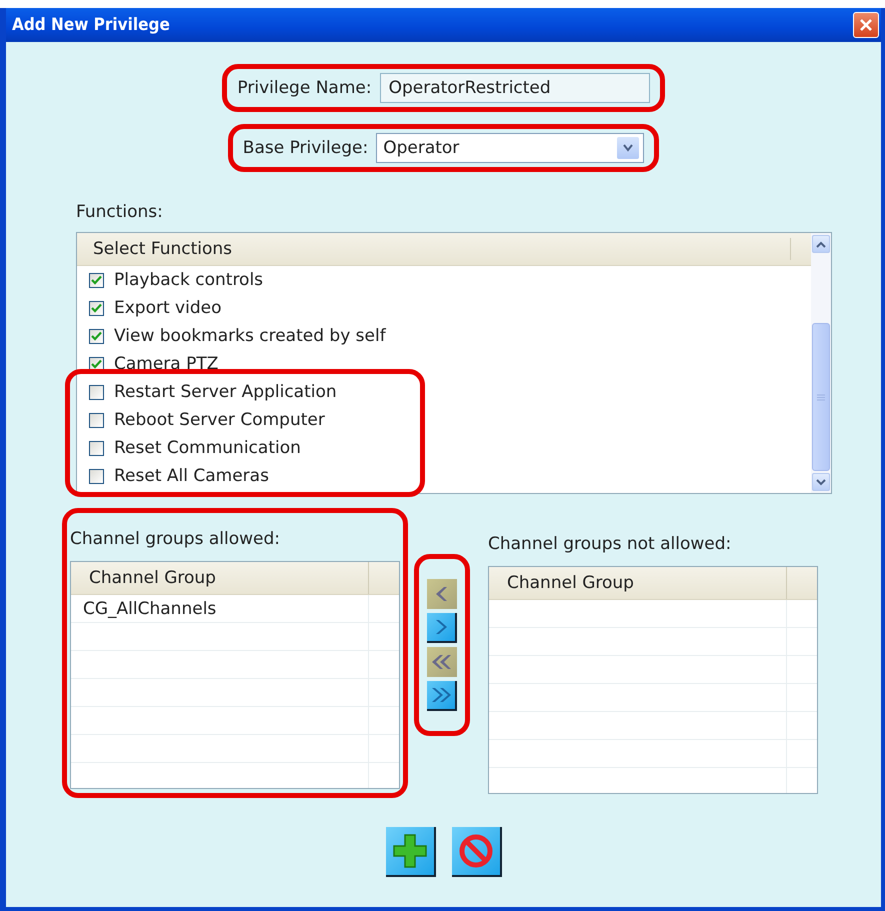 The height and width of the screenshot is (911, 885). Describe the element at coordinates (442, 662) in the screenshot. I see `double-chevron-left-icon` at that location.